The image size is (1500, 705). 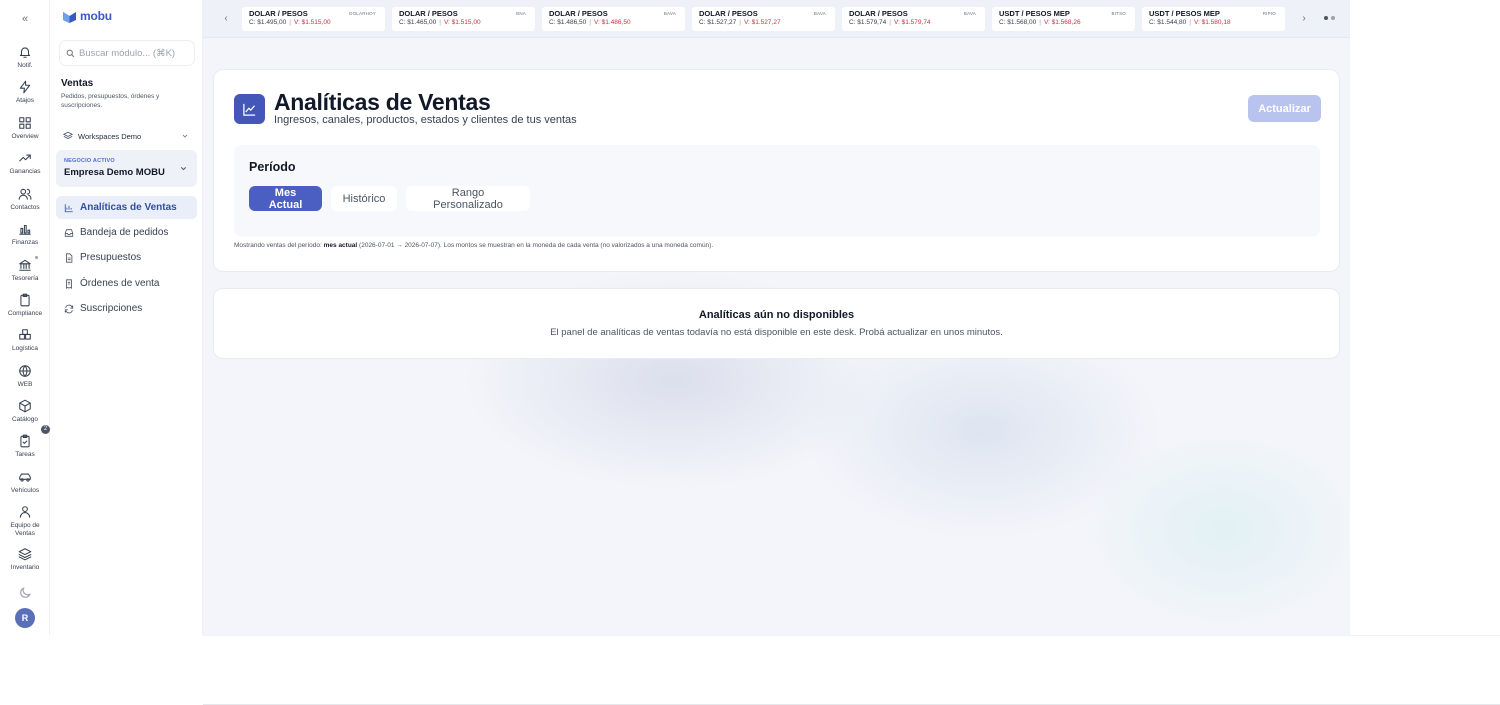 I want to click on rate-values: C: $1.568,00 | V: $1.568,26, so click(x=1067, y=22).